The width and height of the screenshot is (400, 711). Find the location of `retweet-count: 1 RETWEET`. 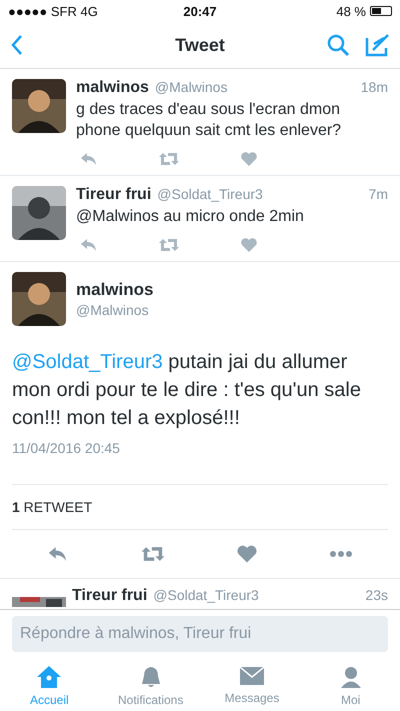

retweet-count: 1 RETWEET is located at coordinates (200, 507).